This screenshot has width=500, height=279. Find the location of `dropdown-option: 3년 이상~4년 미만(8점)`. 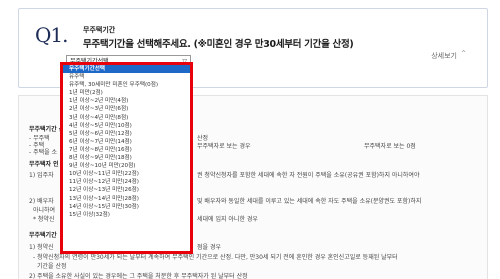

dropdown-option: 3년 이상~4년 미만(8점) is located at coordinates (126, 118).